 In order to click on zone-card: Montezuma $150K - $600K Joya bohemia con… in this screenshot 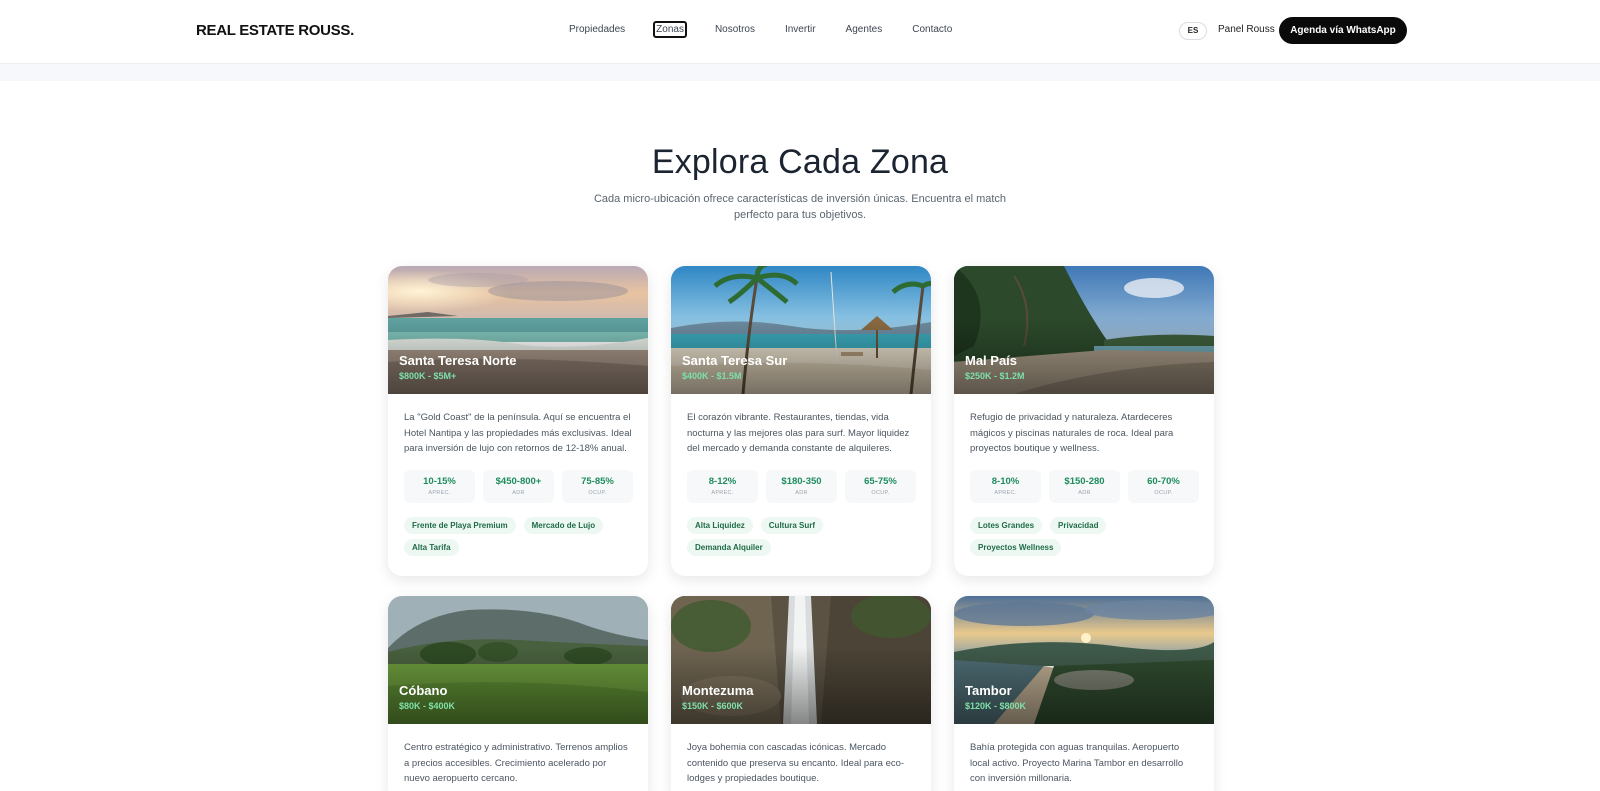, I will do `click(801, 693)`.